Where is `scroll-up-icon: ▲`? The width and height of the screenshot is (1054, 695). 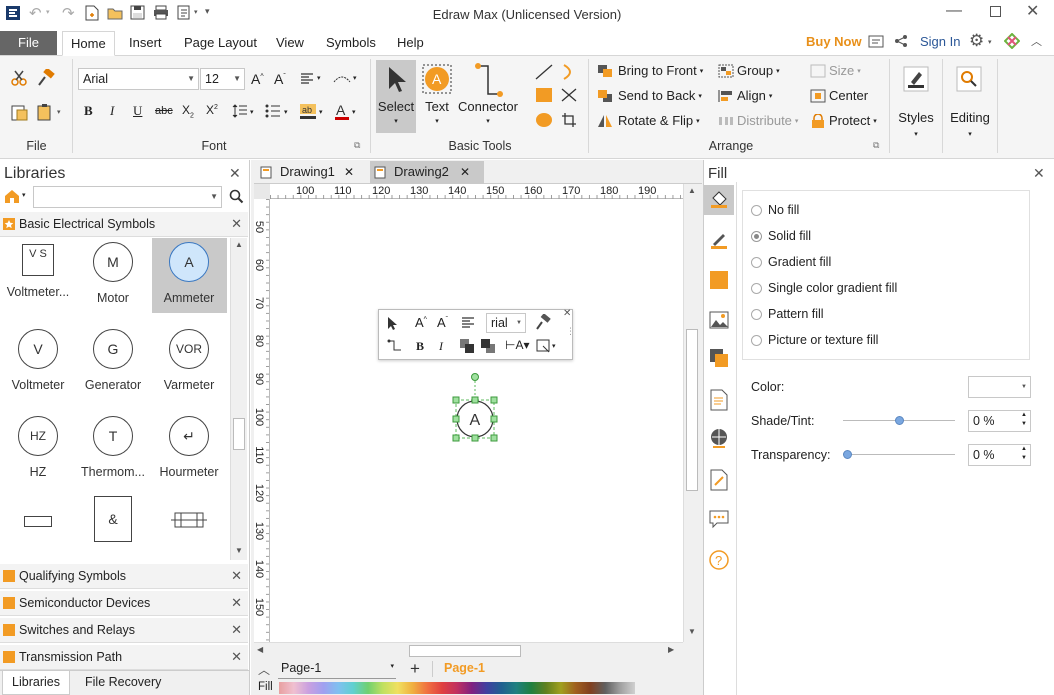 scroll-up-icon: ▲ is located at coordinates (692, 190).